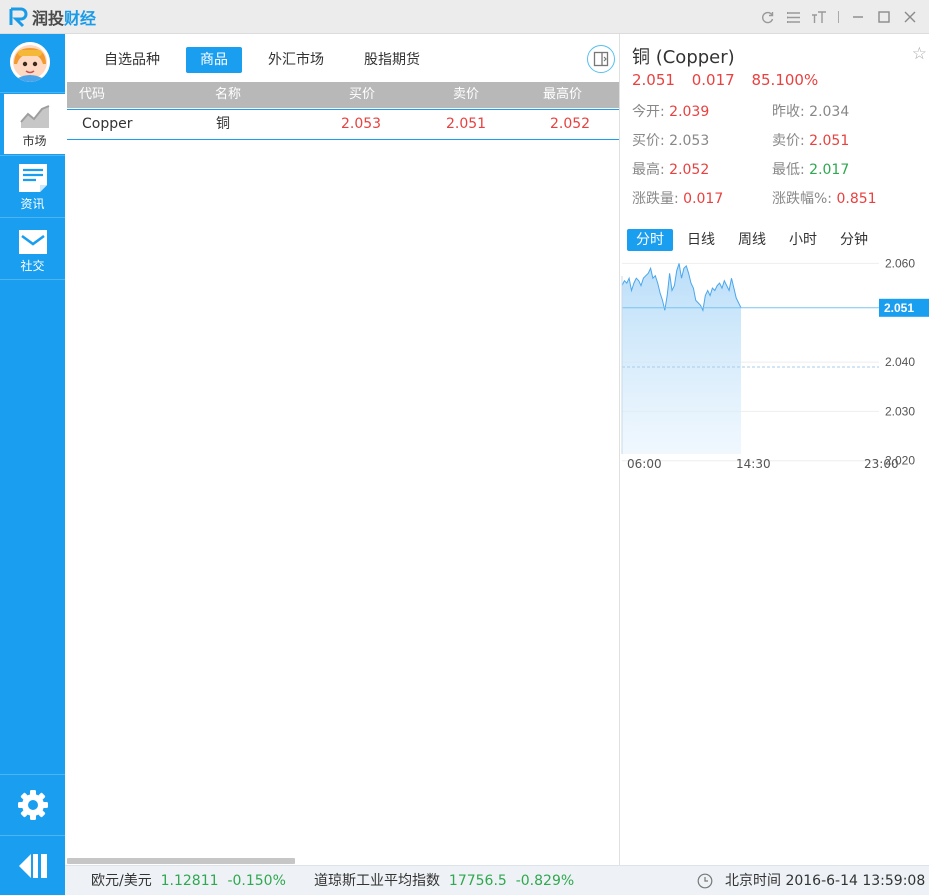 This screenshot has height=896, width=929. What do you see at coordinates (466, 124) in the screenshot?
I see `row-ask: 2.051` at bounding box center [466, 124].